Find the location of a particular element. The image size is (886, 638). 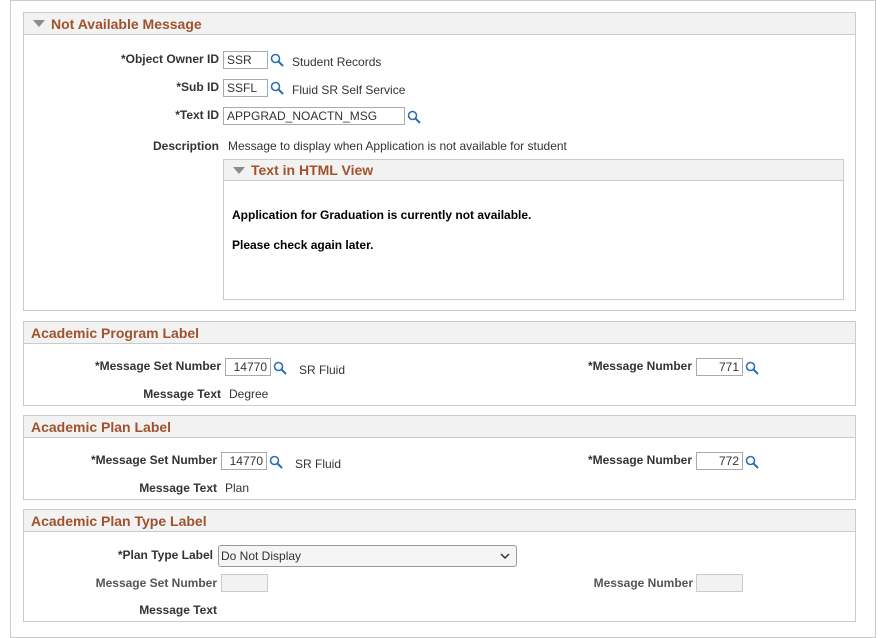

sub-id-lookup-icon is located at coordinates (277, 88).